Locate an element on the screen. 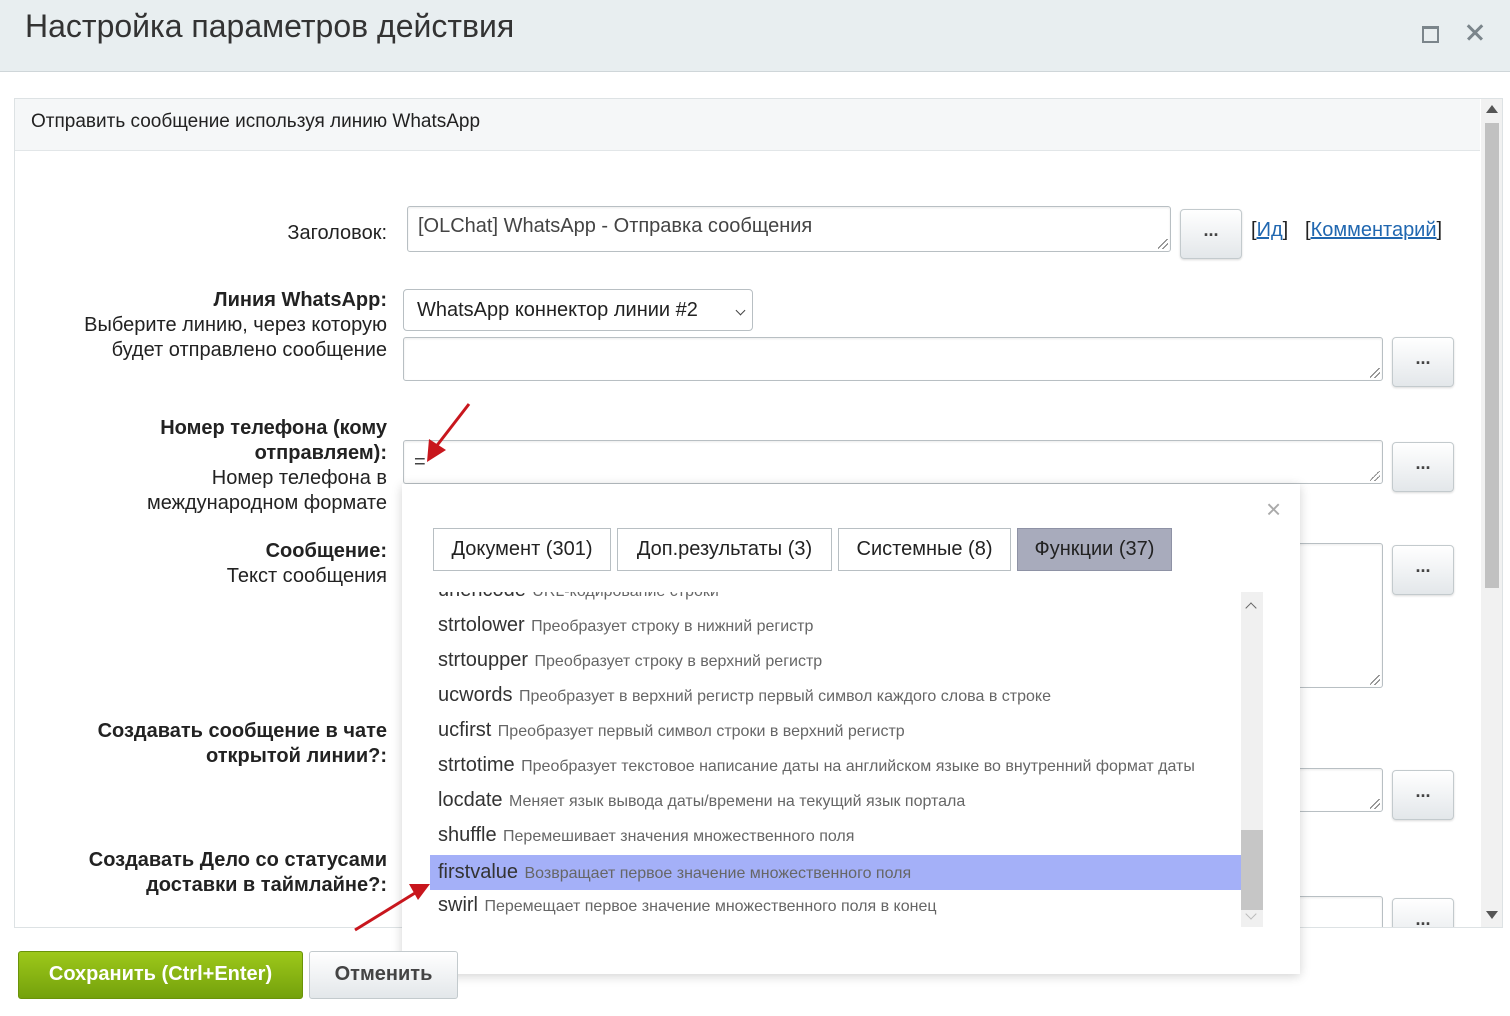 Image resolution: width=1510 pixels, height=1016 pixels. phone-label-block: Номер телефона (кому отправляем) is located at coordinates (231, 466).